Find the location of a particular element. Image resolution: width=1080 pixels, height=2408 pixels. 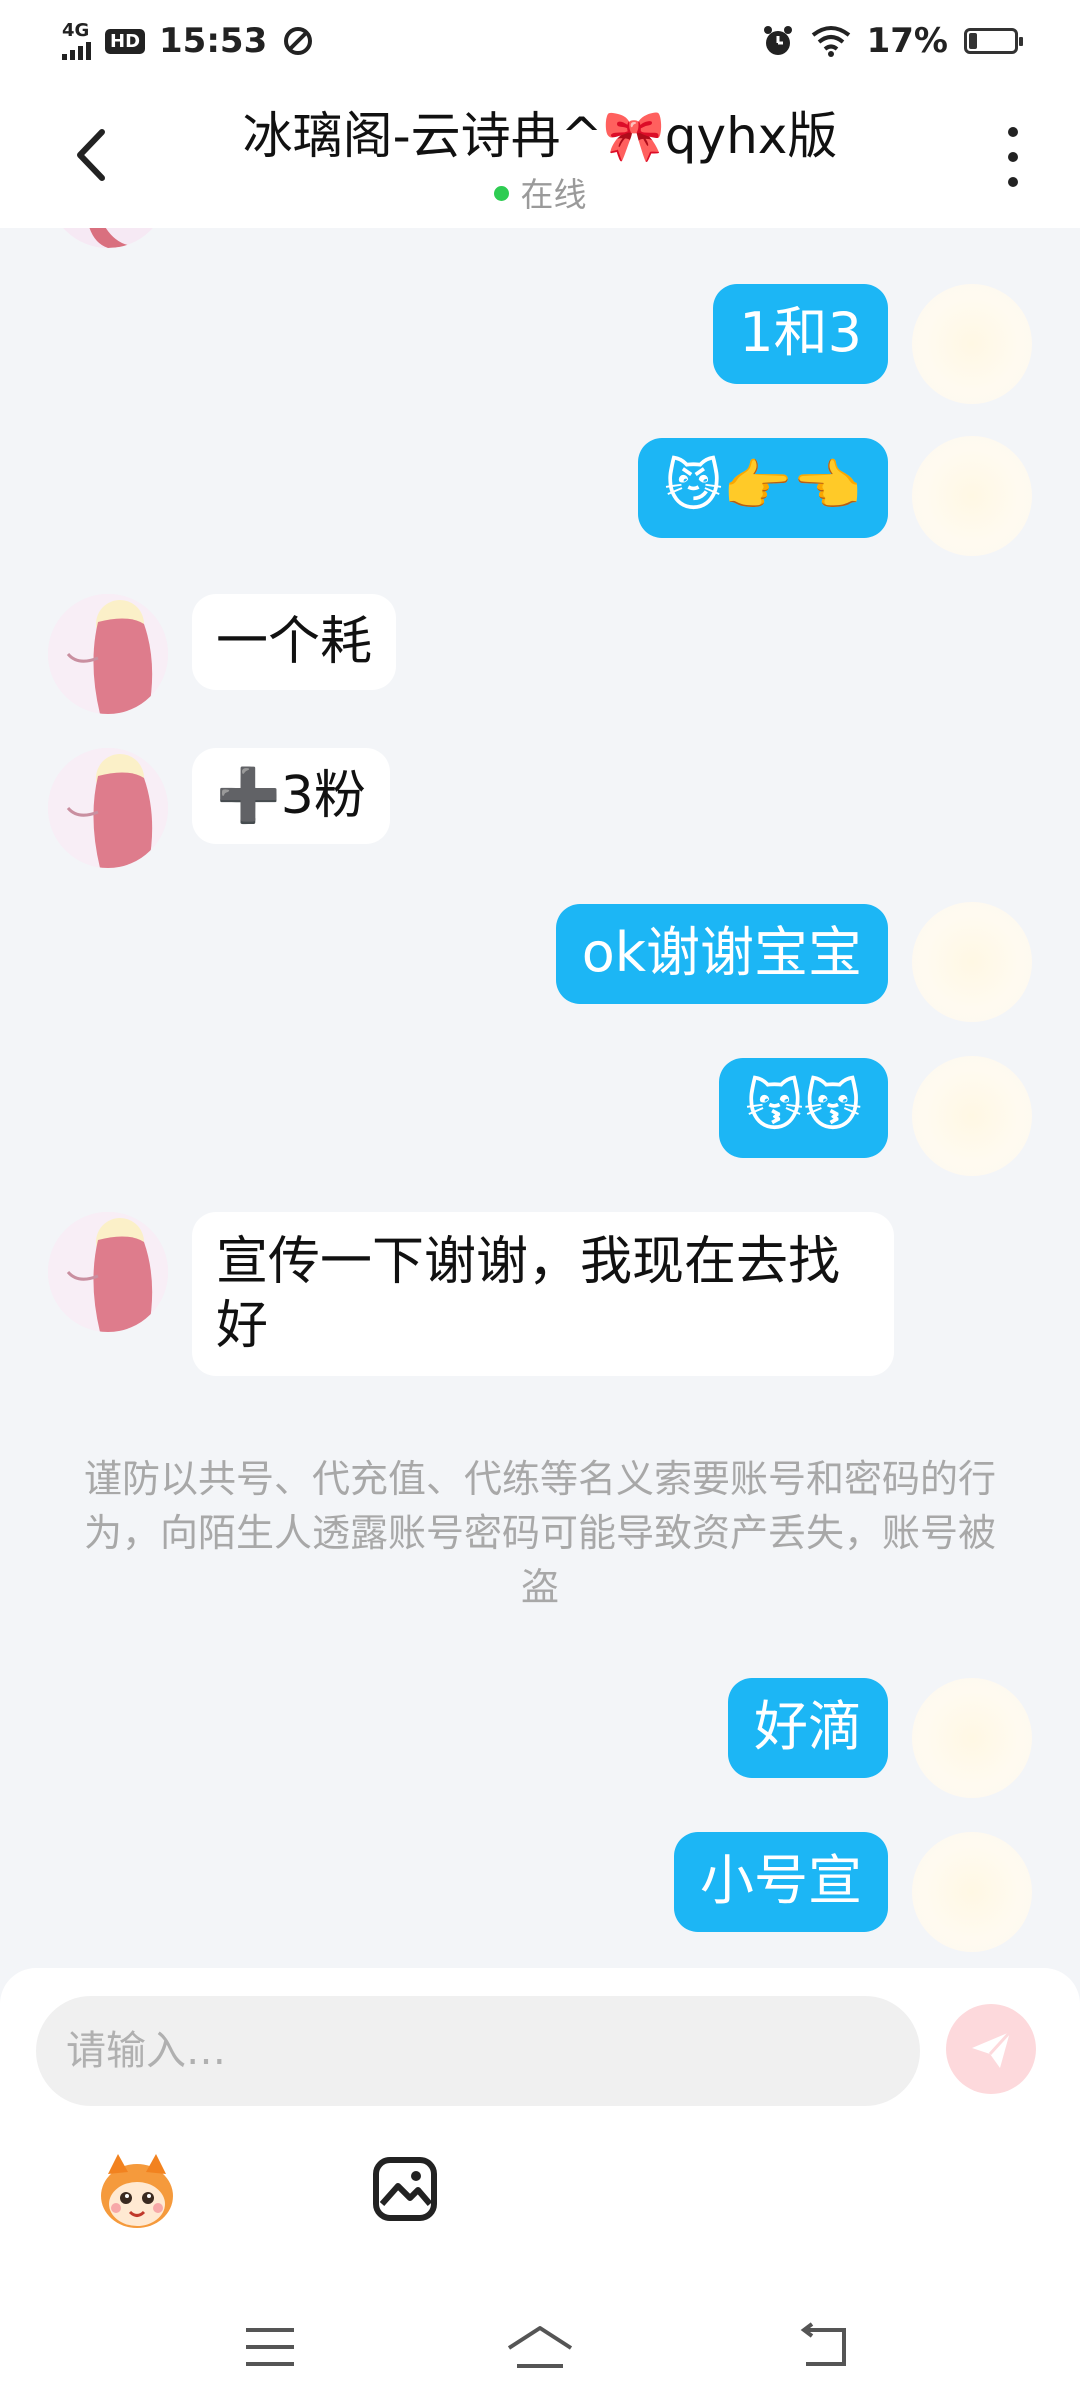

online-dot-icon is located at coordinates (501, 193).